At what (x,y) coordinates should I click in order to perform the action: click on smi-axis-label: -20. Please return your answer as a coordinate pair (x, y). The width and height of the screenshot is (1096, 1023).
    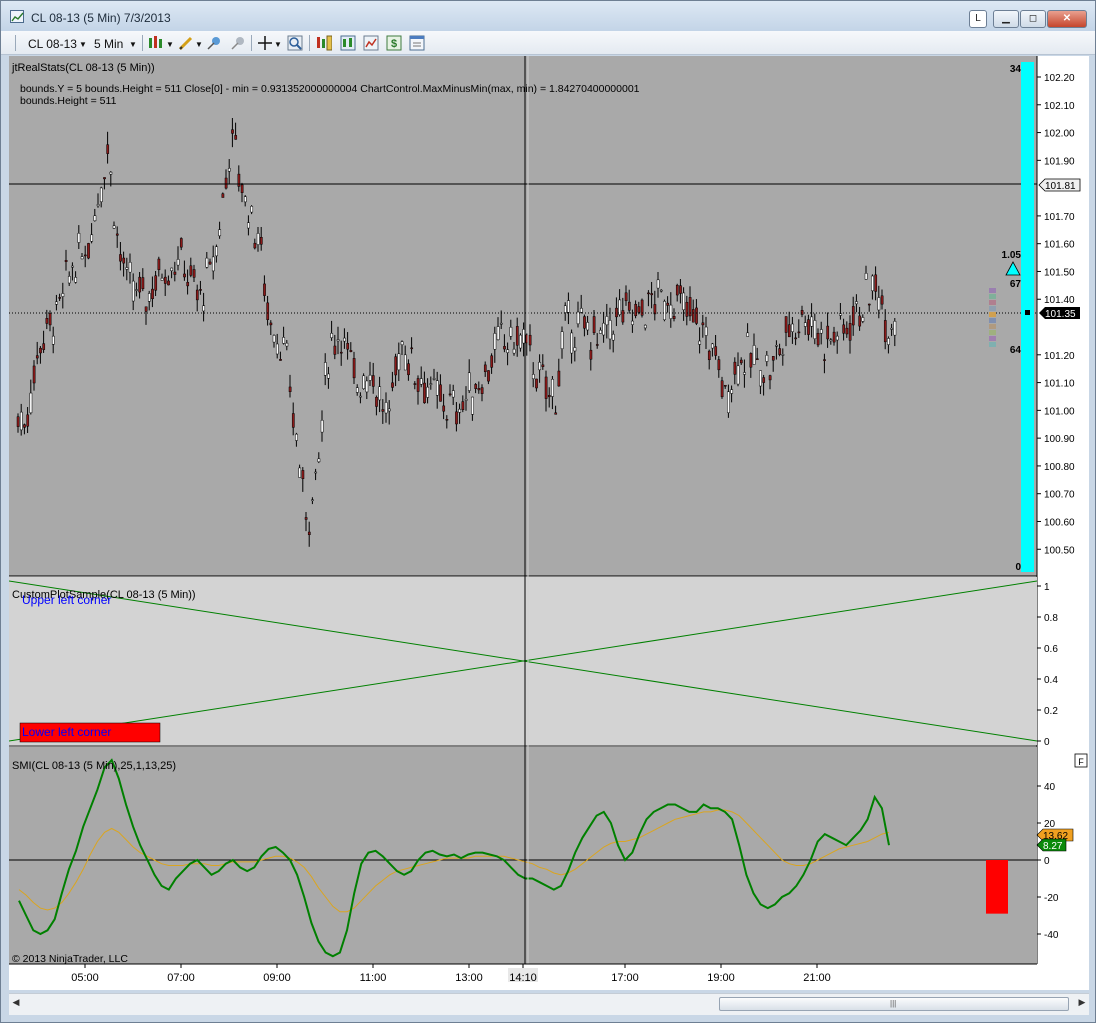
    Looking at the image, I should click on (1051, 898).